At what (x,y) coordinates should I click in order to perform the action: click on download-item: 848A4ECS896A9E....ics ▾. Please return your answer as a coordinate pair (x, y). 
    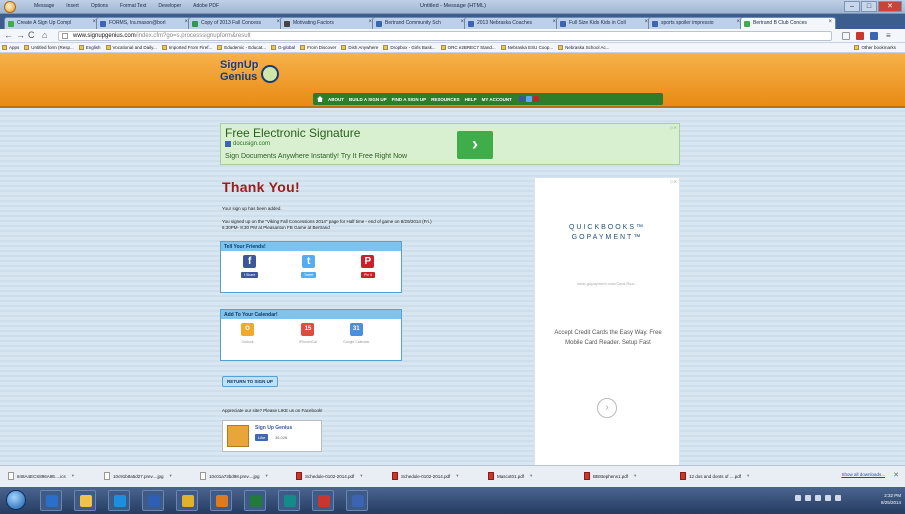
    Looking at the image, I should click on (41, 476).